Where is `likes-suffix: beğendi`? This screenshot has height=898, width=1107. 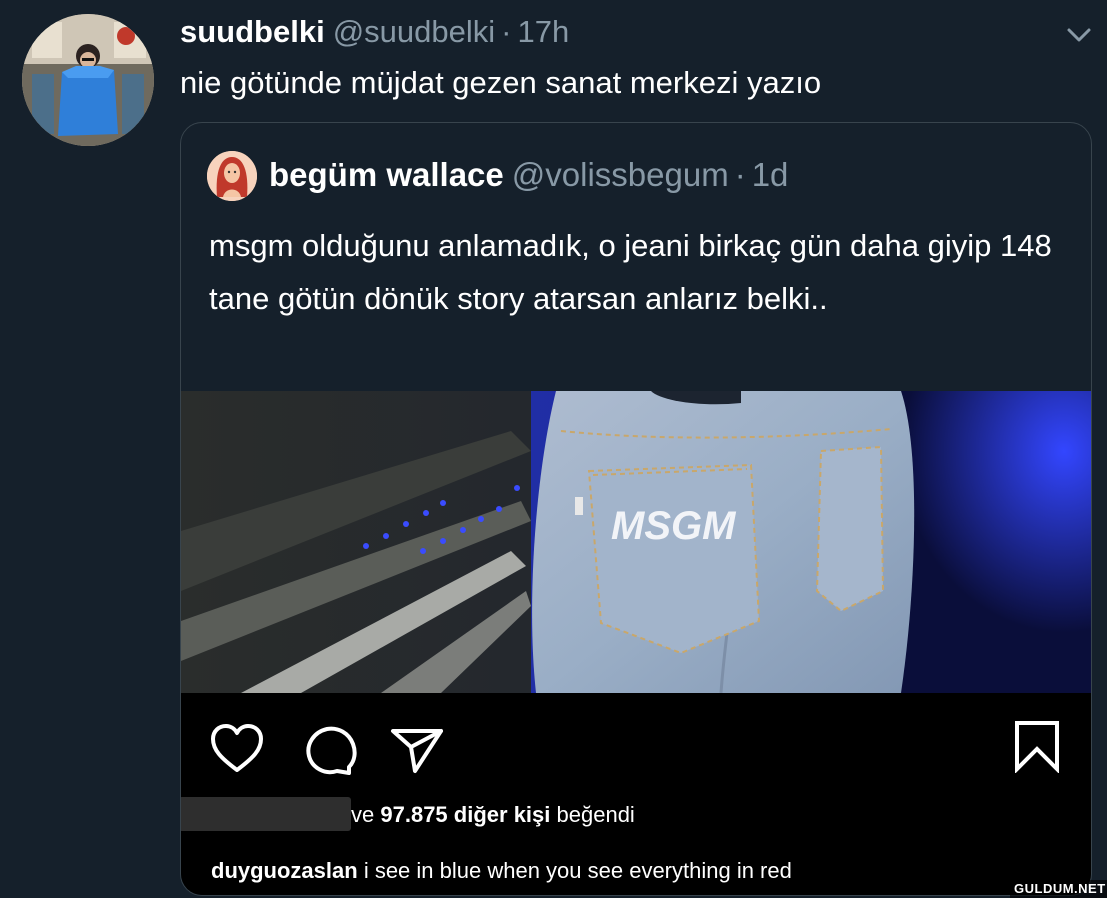 likes-suffix: beğendi is located at coordinates (595, 814).